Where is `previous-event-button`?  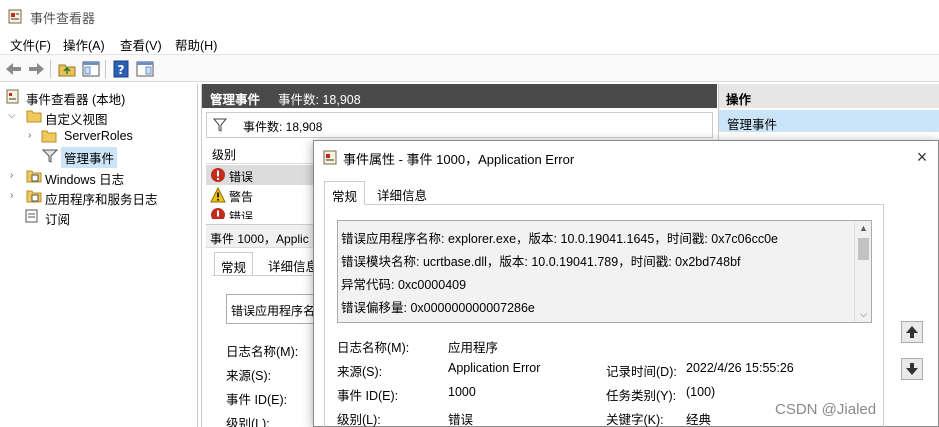
previous-event-button is located at coordinates (912, 332).